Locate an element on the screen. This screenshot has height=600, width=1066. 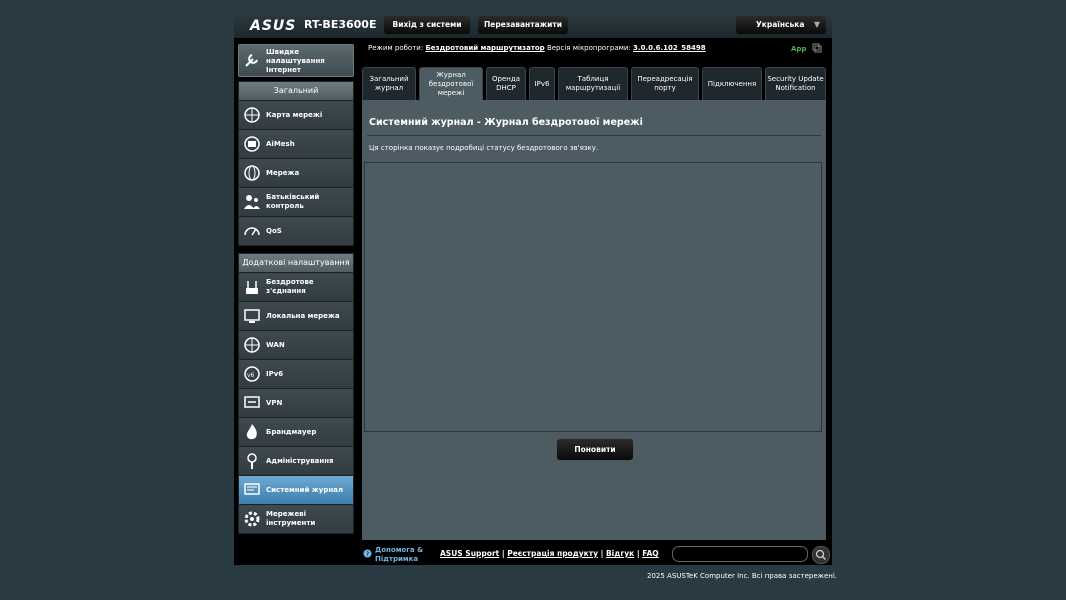
sidebar-item-label: Адміністрування is located at coordinates (300, 461).